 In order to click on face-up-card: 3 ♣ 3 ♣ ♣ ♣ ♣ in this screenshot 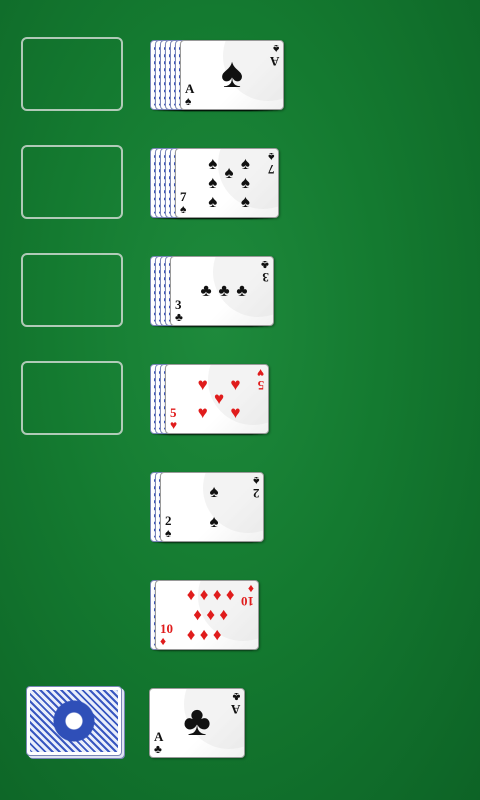, I will do `click(222, 291)`.